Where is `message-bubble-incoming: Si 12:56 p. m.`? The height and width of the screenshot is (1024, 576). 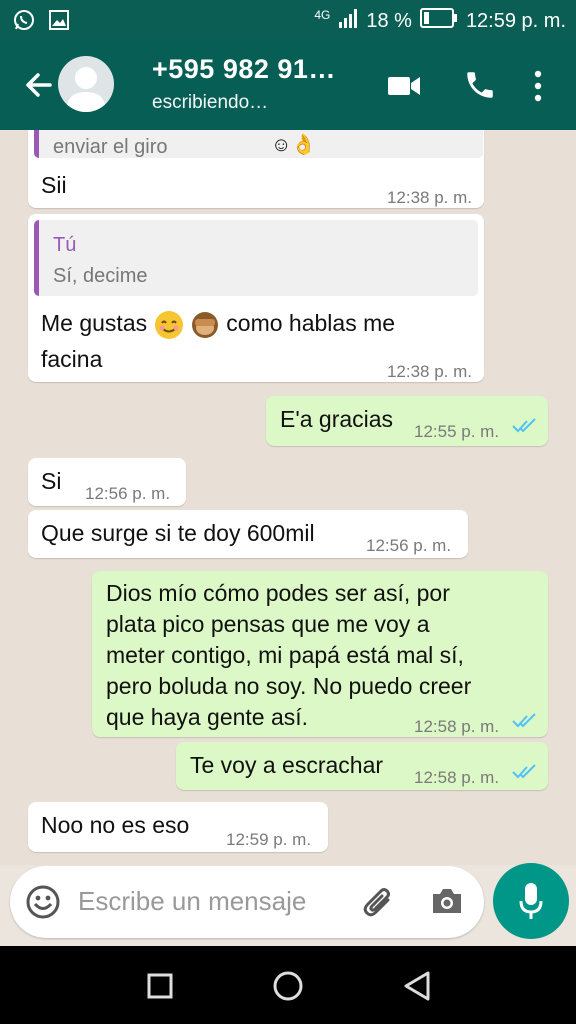
message-bubble-incoming: Si 12:56 p. m. is located at coordinates (107, 482).